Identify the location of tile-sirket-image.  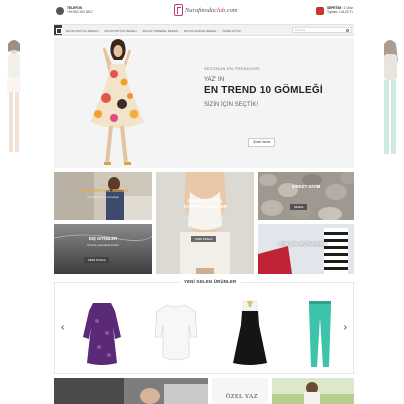
(306, 196).